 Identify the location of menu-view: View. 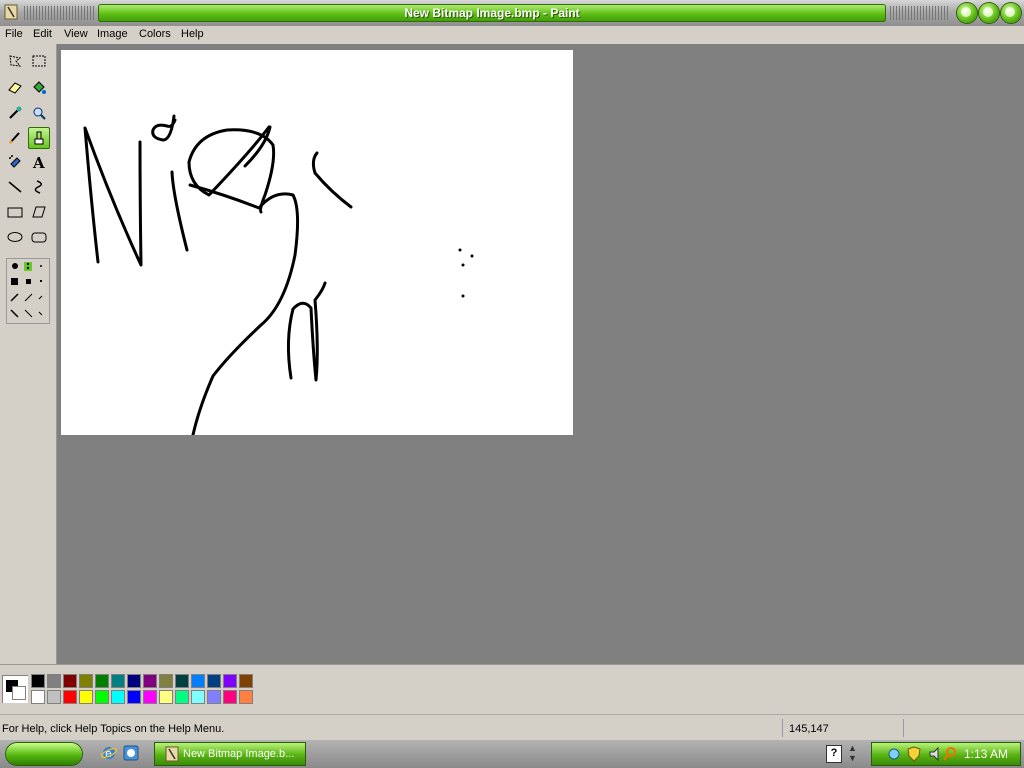
(76, 34).